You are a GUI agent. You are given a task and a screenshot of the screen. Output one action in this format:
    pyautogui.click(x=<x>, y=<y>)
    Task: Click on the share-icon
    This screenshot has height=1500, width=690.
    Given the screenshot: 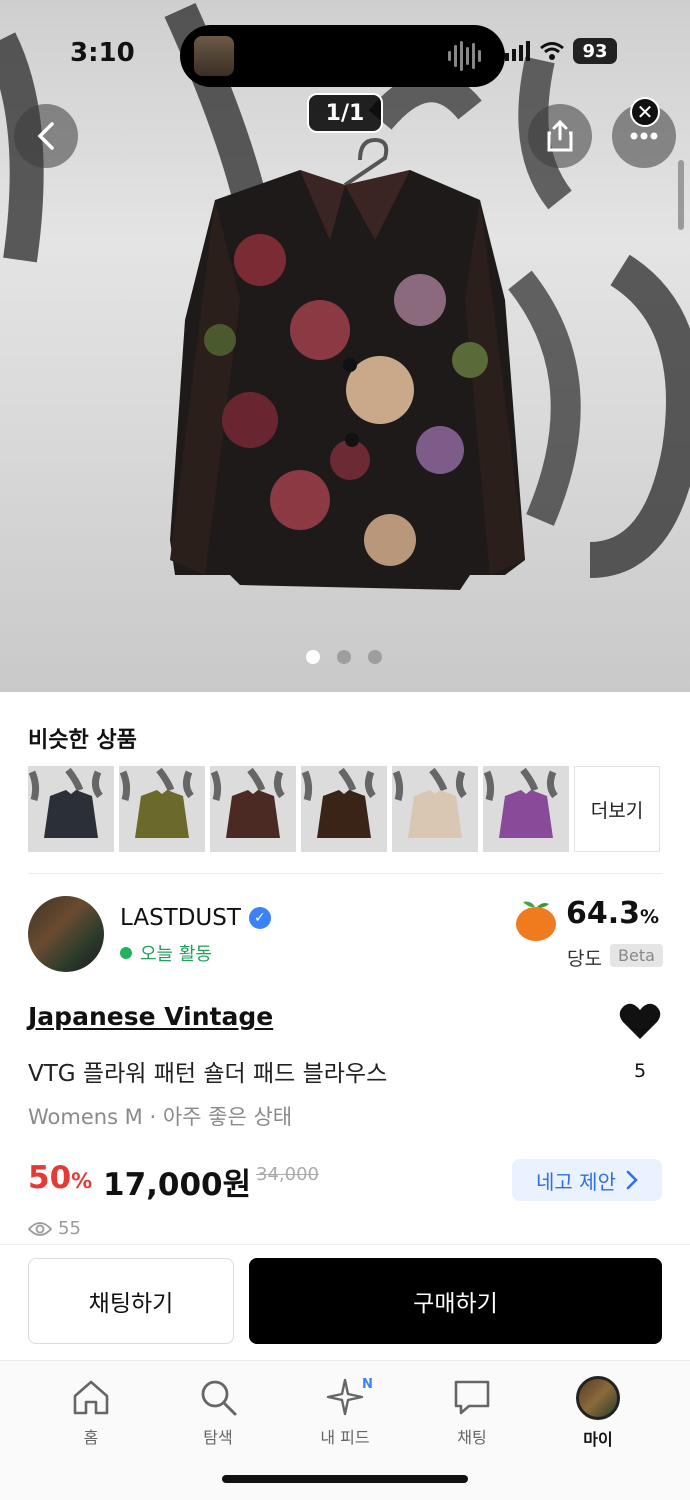 What is the action you would take?
    pyautogui.click(x=560, y=135)
    